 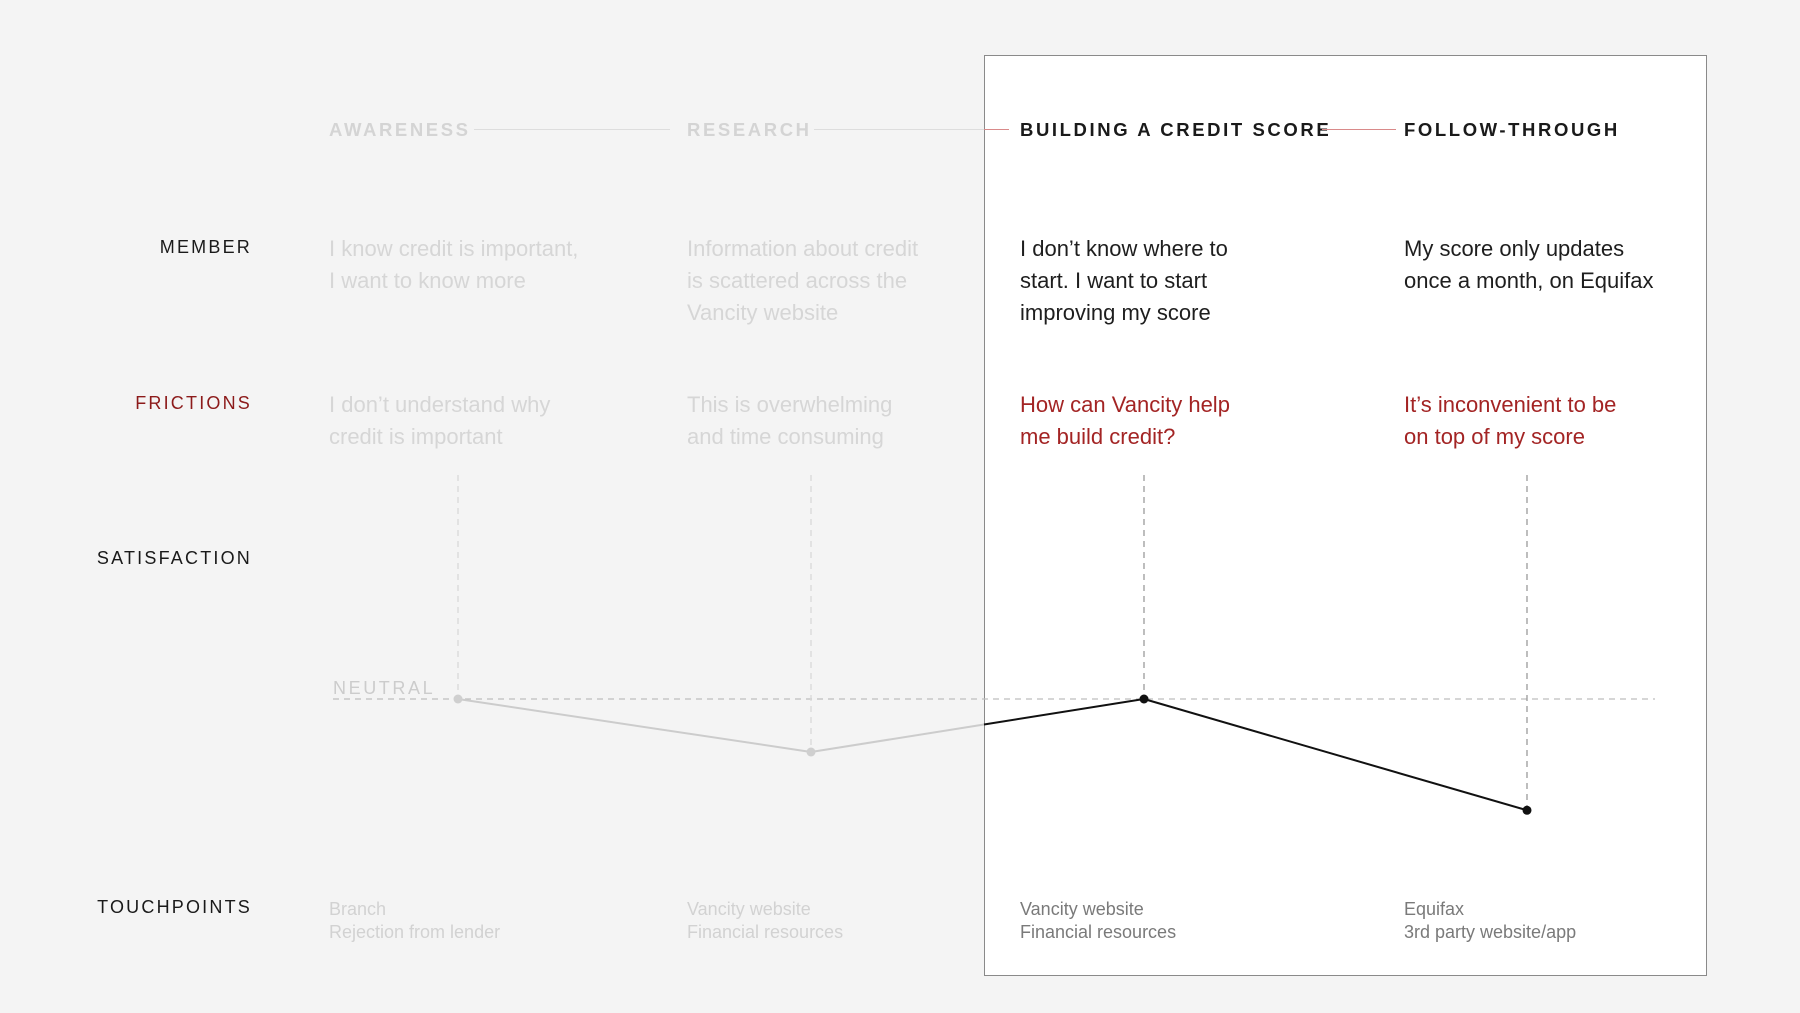 I want to click on touchpoints-research: Vancity website Financial resources, so click(x=765, y=920).